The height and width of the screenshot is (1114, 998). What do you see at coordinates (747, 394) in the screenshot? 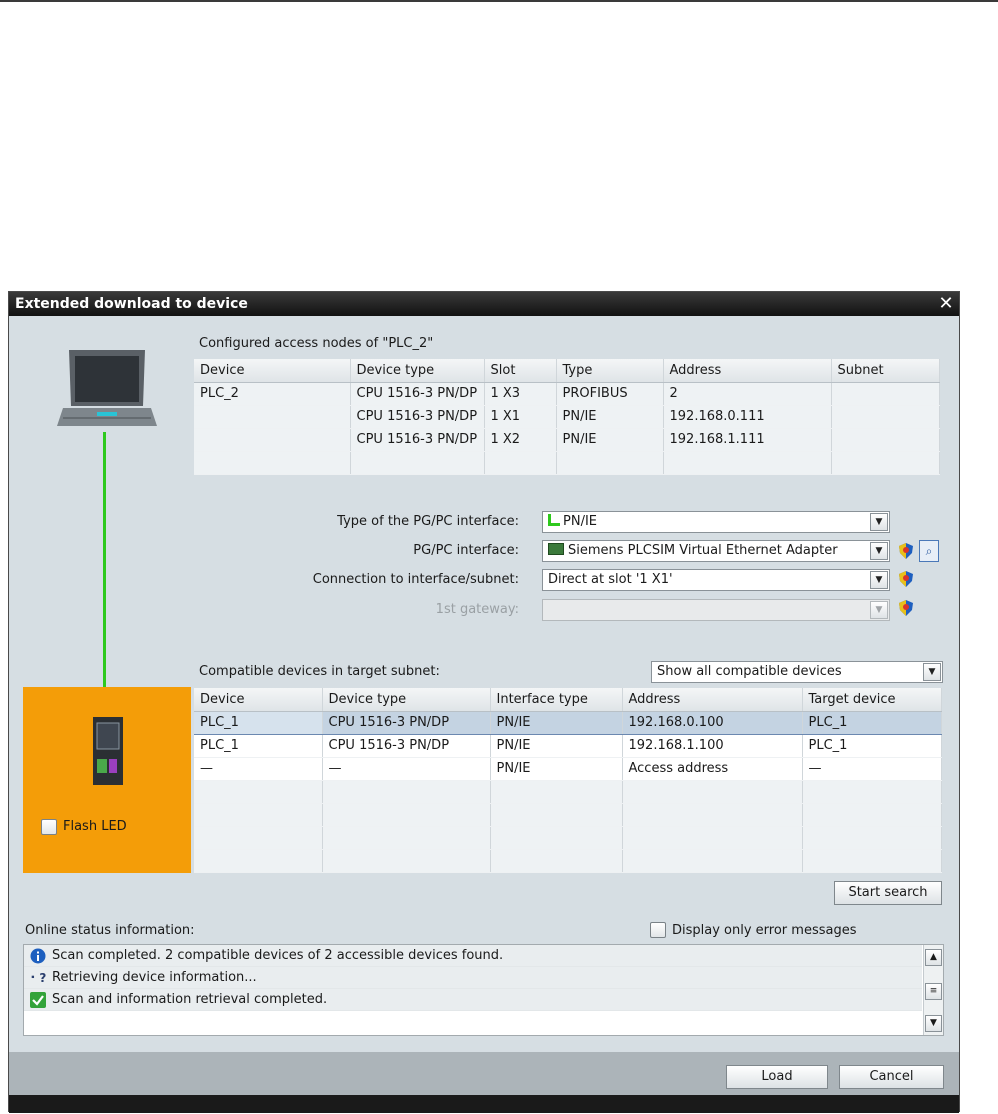
I see `cell: 2` at bounding box center [747, 394].